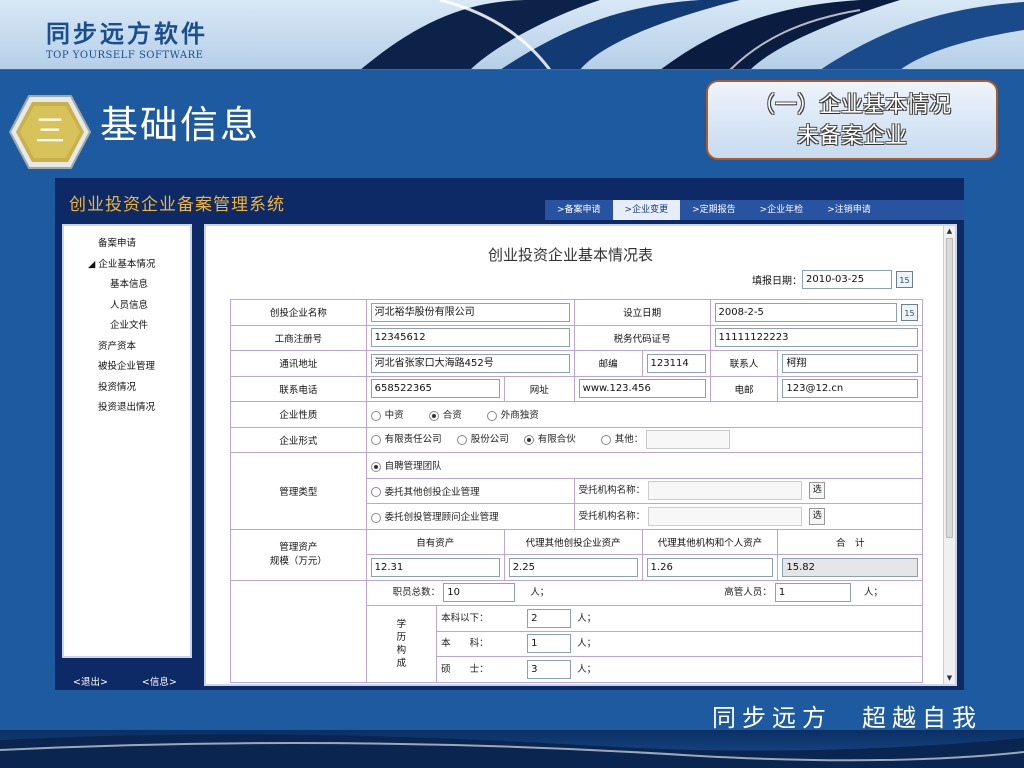 Image resolution: width=1024 pixels, height=768 pixels. What do you see at coordinates (644, 465) in the screenshot?
I see `mgmt-option-self: 自聘管理团队` at bounding box center [644, 465].